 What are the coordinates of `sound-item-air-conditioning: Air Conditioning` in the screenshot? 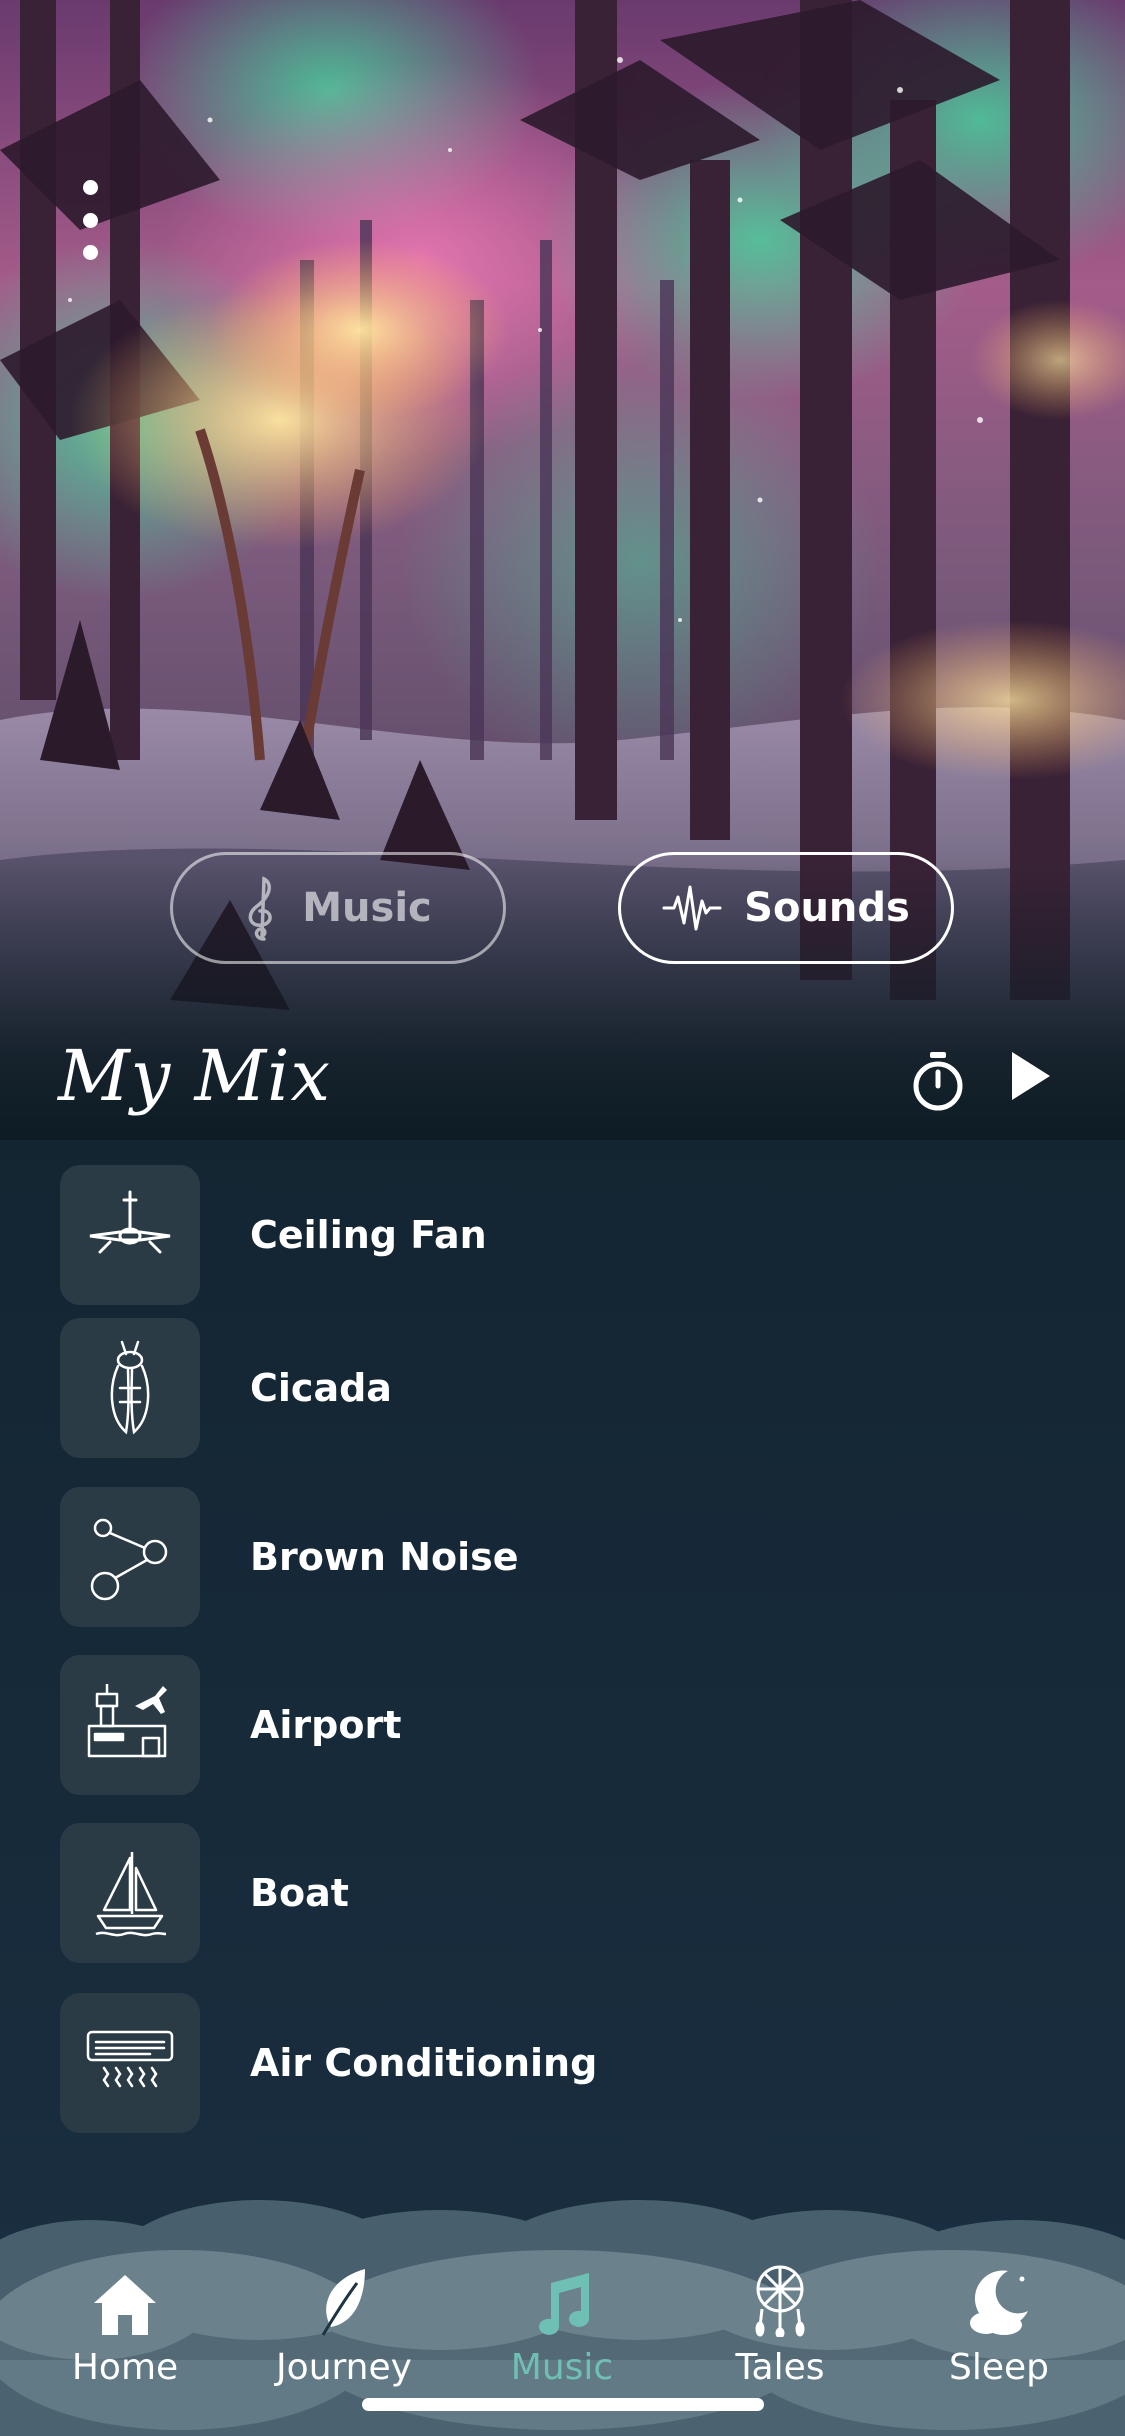 It's located at (560, 2063).